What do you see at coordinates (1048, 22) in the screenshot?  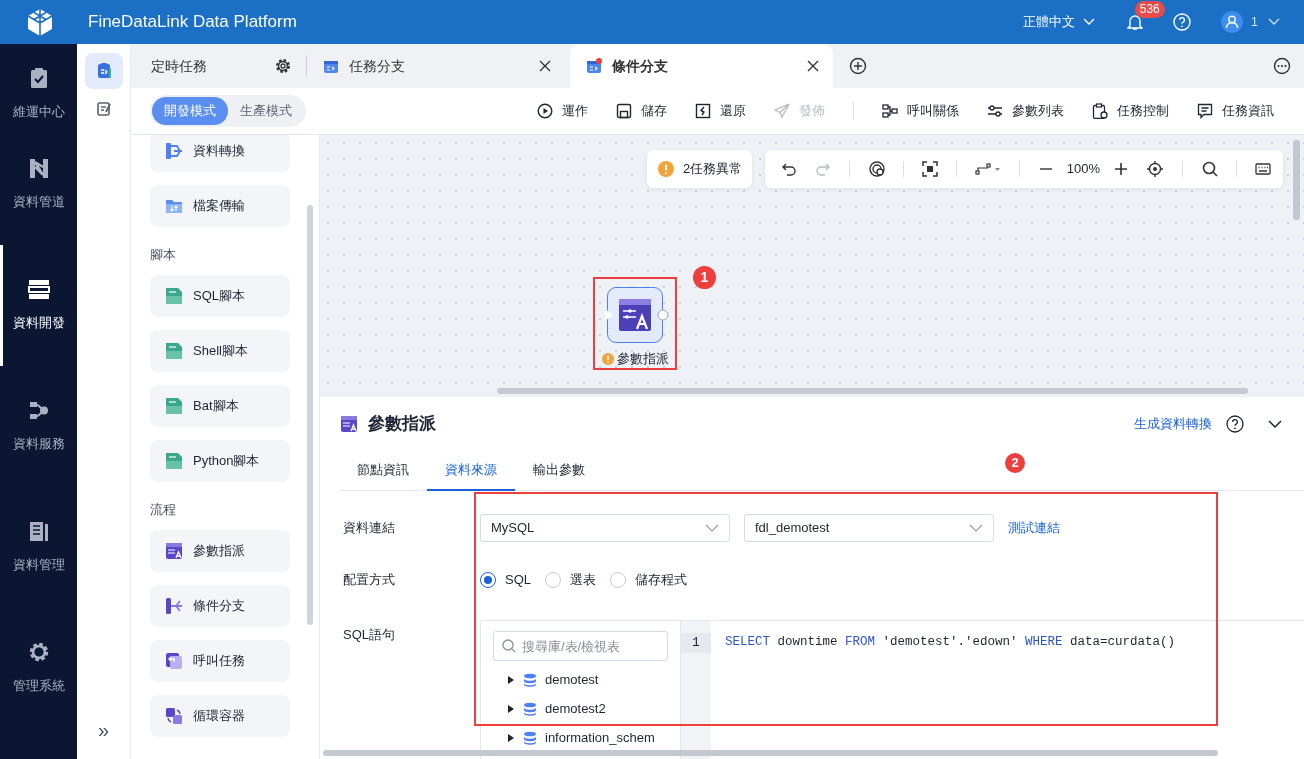 I see `language-selector: 正體中文` at bounding box center [1048, 22].